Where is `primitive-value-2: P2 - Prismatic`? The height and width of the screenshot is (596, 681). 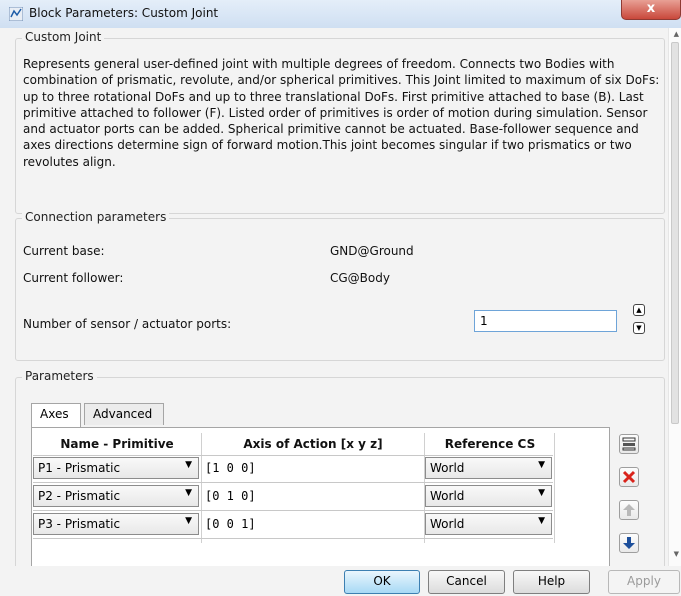 primitive-value-2: P2 - Prismatic is located at coordinates (79, 496).